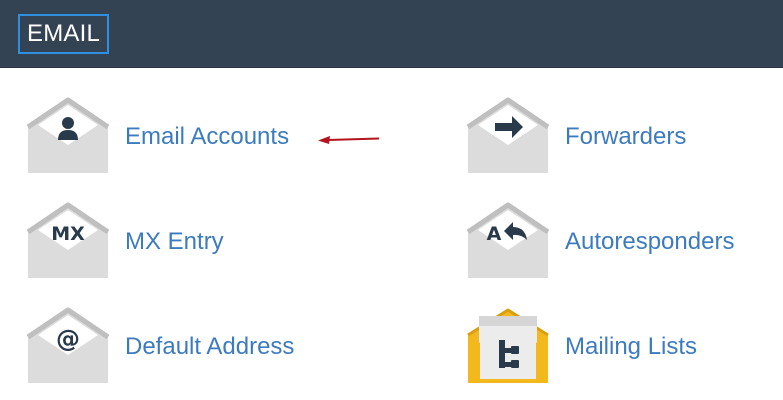  What do you see at coordinates (210, 346) in the screenshot?
I see `default-address-label: Default Address` at bounding box center [210, 346].